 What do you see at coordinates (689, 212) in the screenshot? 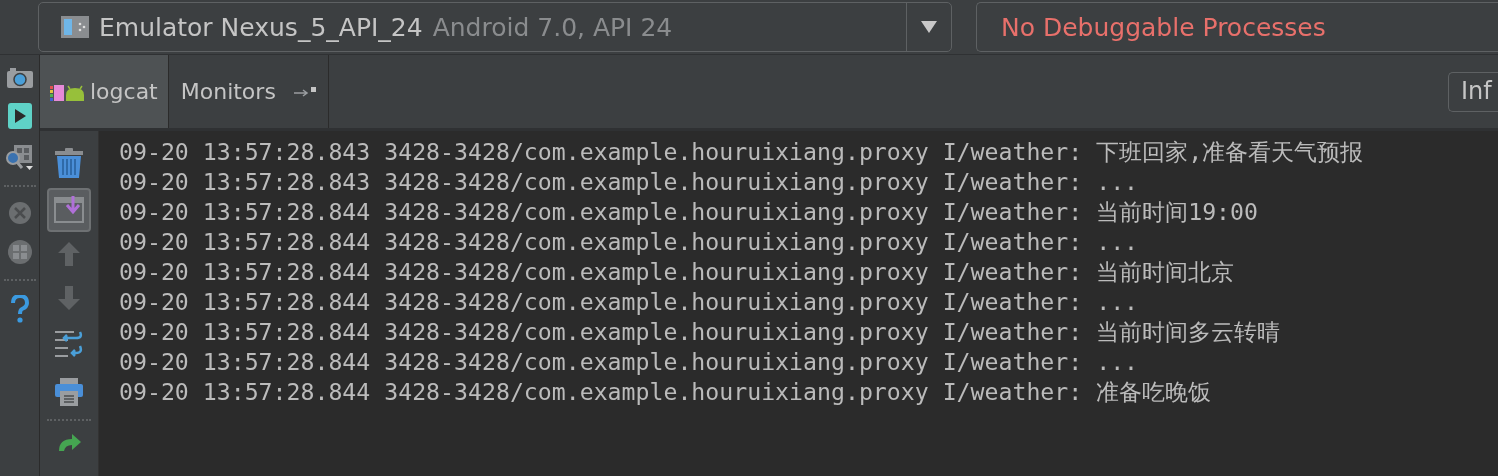
I see `log-line: 09-20 13:57:28.844 3428-3428/com.example.houruixiang.proxy I/weather: 当前时间19:00` at bounding box center [689, 212].